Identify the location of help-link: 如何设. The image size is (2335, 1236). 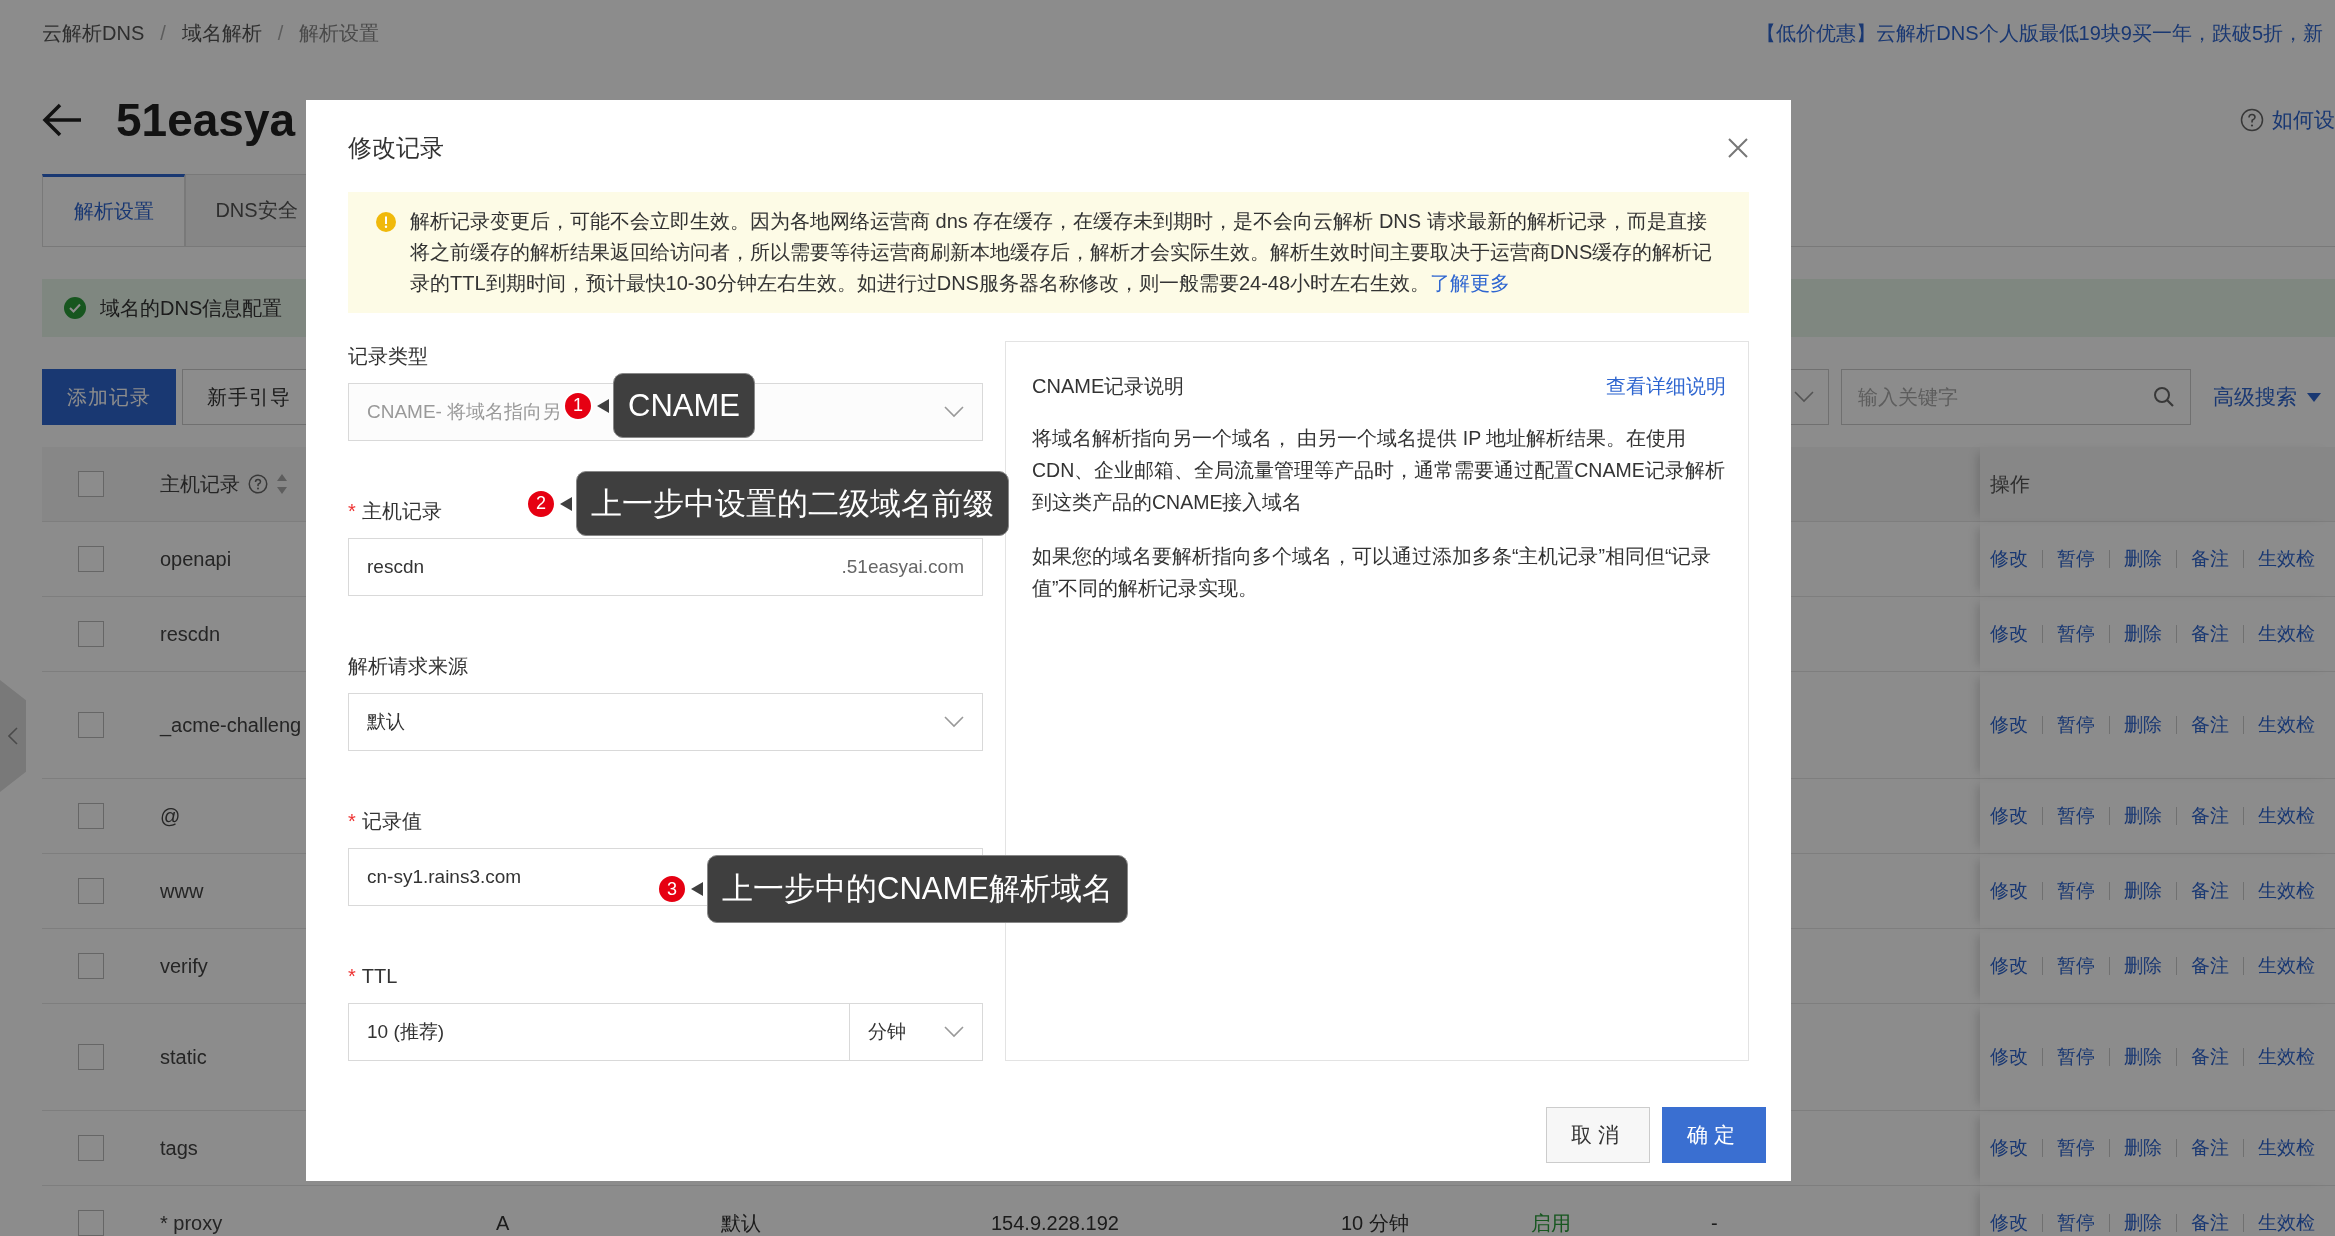
(2303, 120).